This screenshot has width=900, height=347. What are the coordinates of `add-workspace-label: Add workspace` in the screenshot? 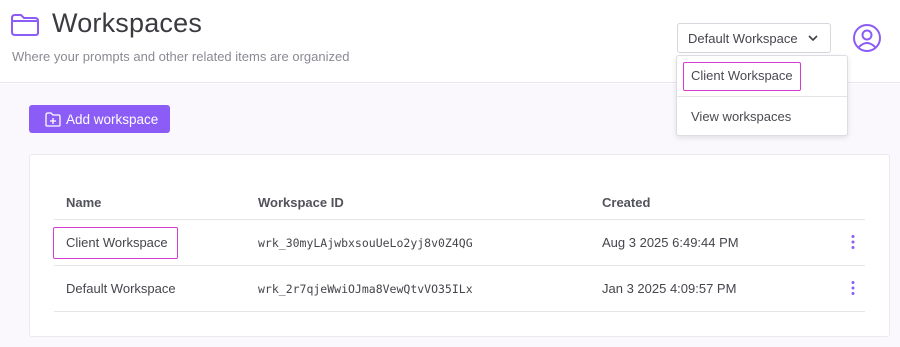 It's located at (112, 119).